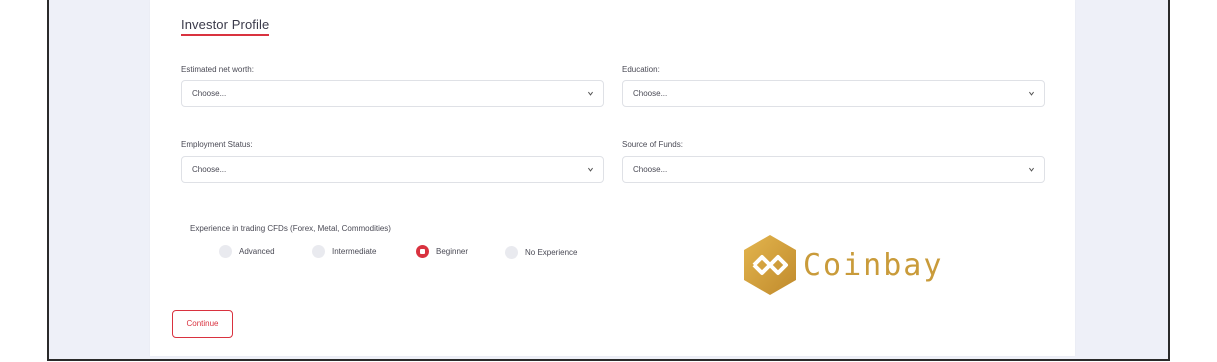 The height and width of the screenshot is (362, 1217). Describe the element at coordinates (225, 24) in the screenshot. I see `section-title: Investor Profile` at that location.